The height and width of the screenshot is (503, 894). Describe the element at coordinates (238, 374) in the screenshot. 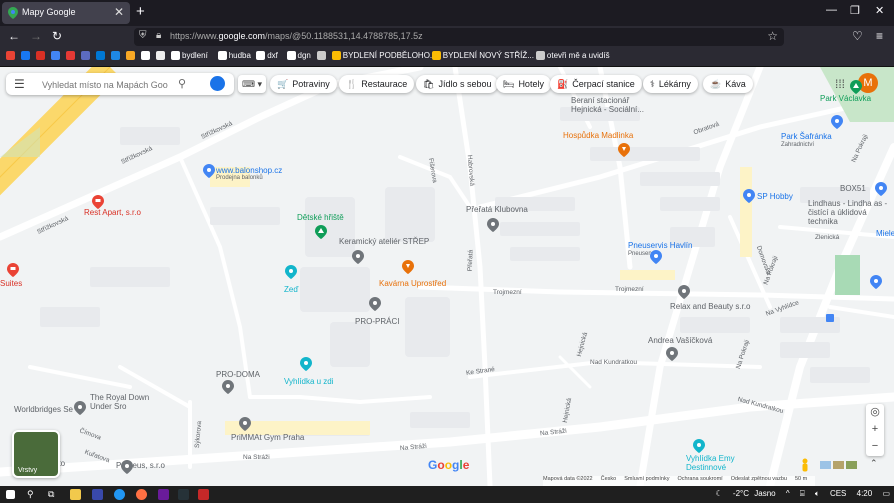

I see `place-pro-doma: PRO-DOMA` at that location.